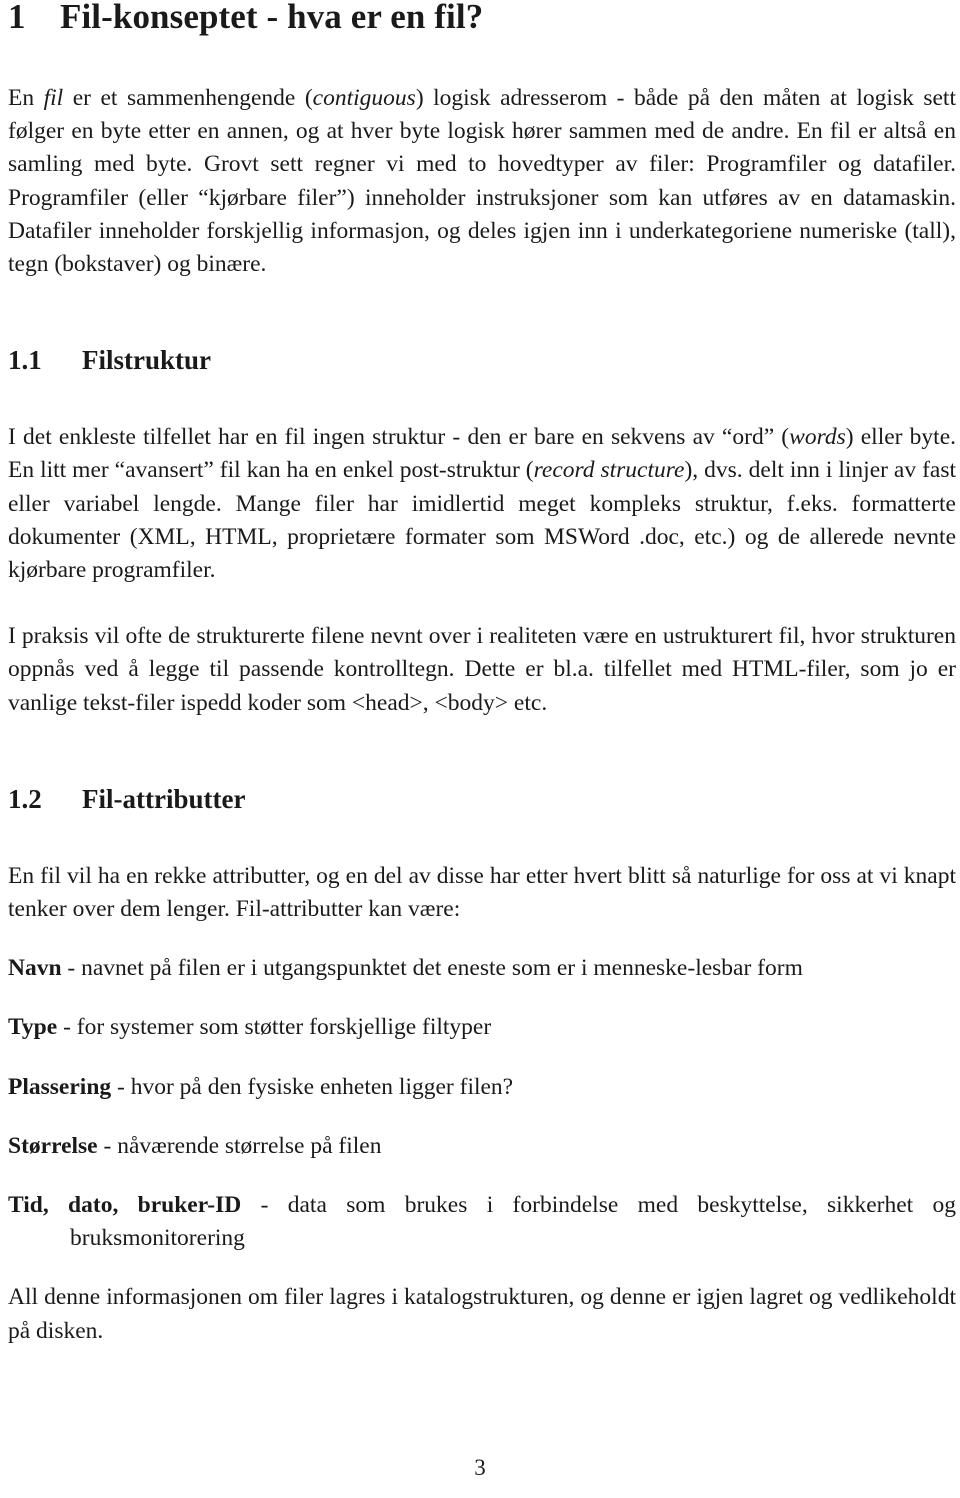  I want to click on intro-part-1: En, so click(26, 98).